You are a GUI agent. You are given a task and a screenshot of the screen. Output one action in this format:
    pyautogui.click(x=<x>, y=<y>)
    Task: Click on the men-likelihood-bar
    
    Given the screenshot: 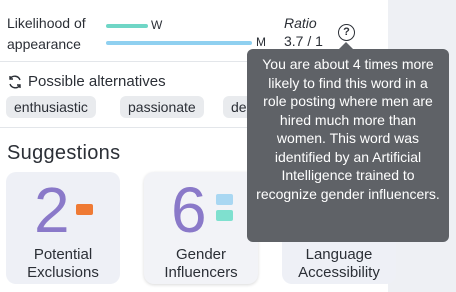 What is the action you would take?
    pyautogui.click(x=179, y=43)
    